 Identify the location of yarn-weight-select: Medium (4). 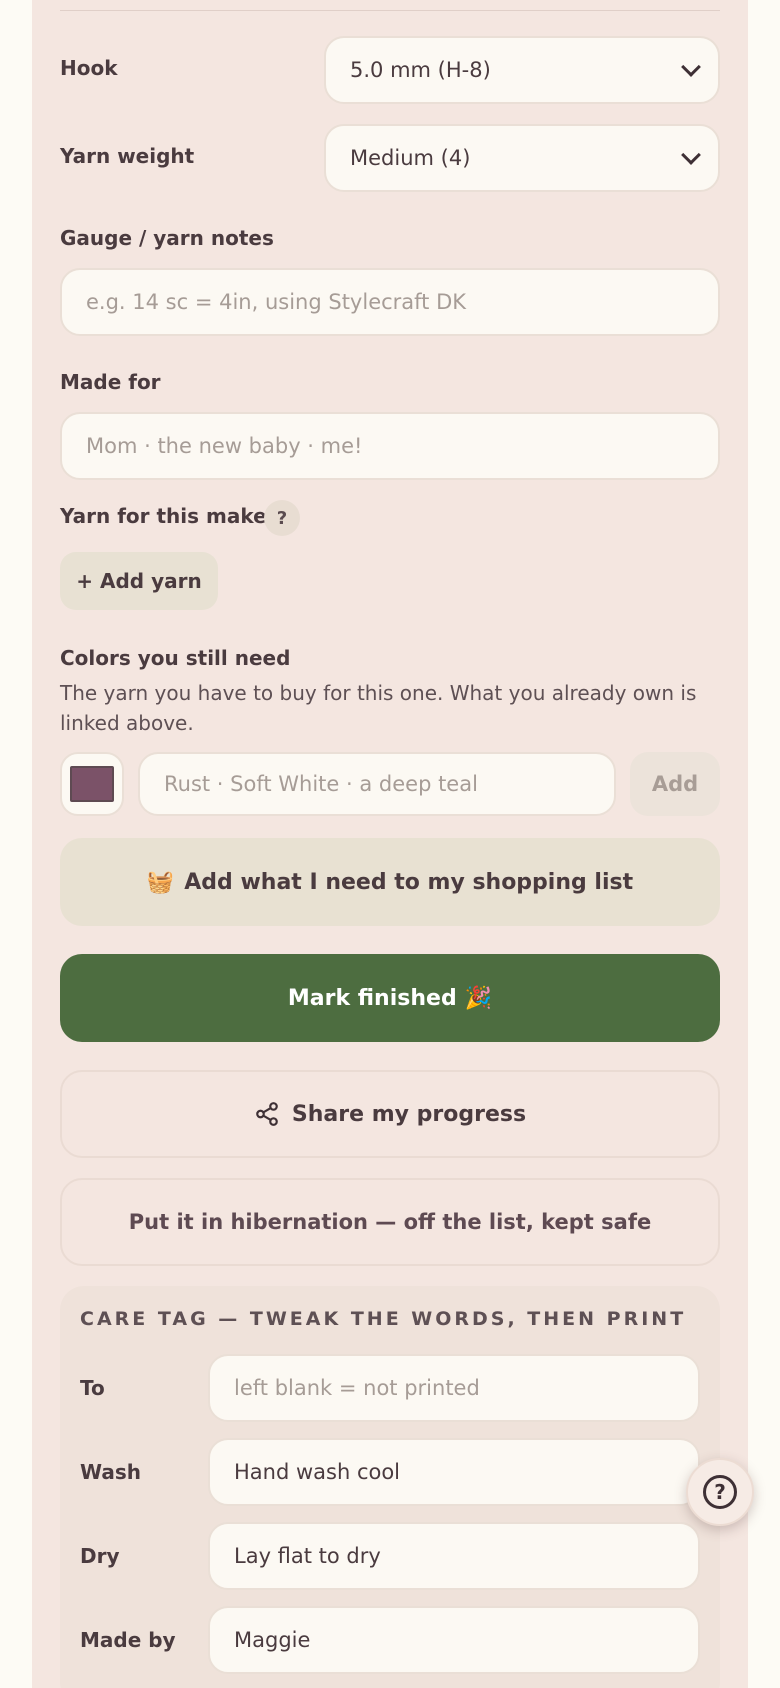
(522, 158).